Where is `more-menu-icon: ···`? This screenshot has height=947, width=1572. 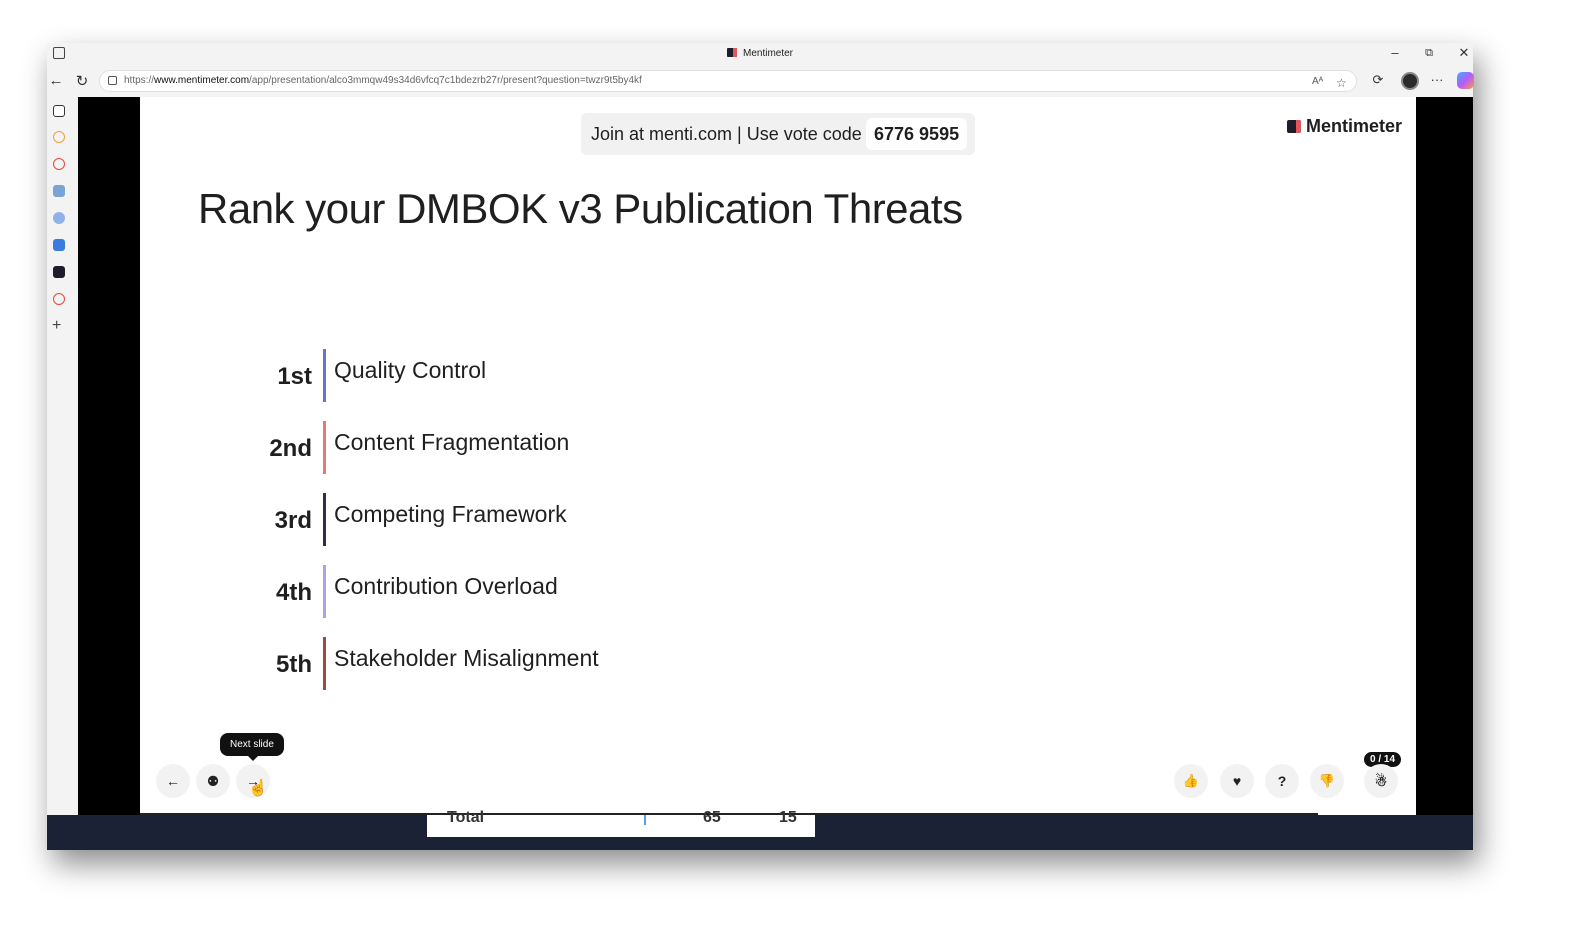 more-menu-icon: ··· is located at coordinates (1437, 79).